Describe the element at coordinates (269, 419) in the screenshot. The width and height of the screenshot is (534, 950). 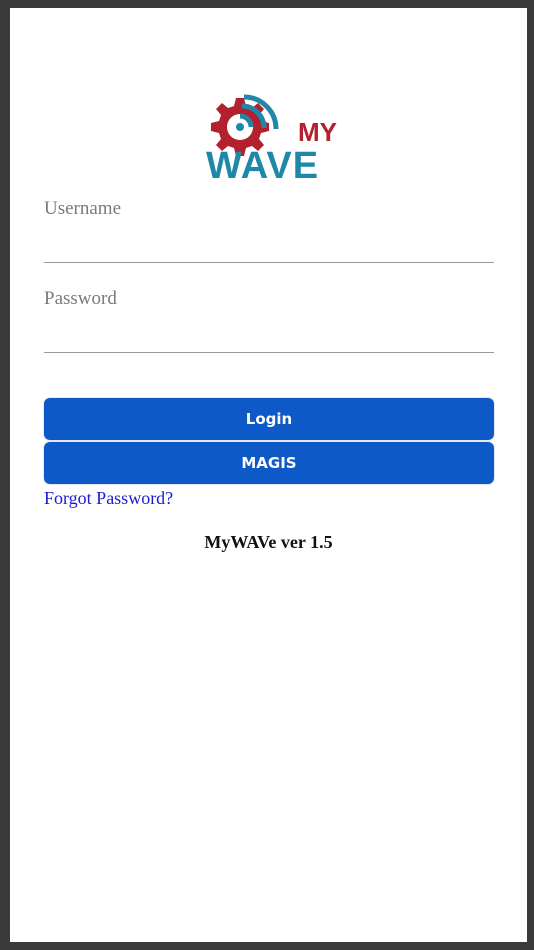
I see `login-button: Login` at that location.